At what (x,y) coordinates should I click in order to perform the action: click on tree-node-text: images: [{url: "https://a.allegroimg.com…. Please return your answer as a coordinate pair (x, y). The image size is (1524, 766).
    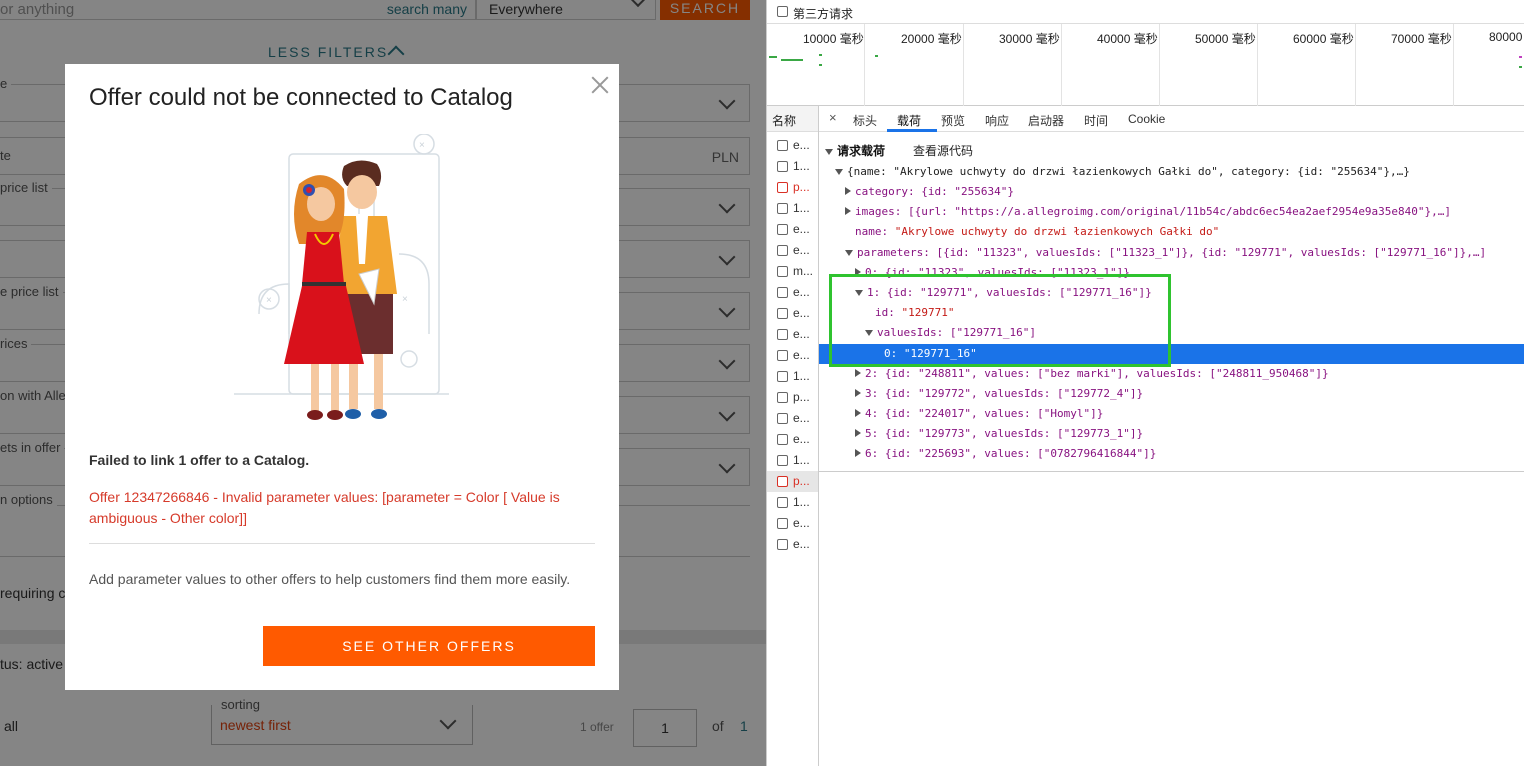
    Looking at the image, I should click on (1153, 211).